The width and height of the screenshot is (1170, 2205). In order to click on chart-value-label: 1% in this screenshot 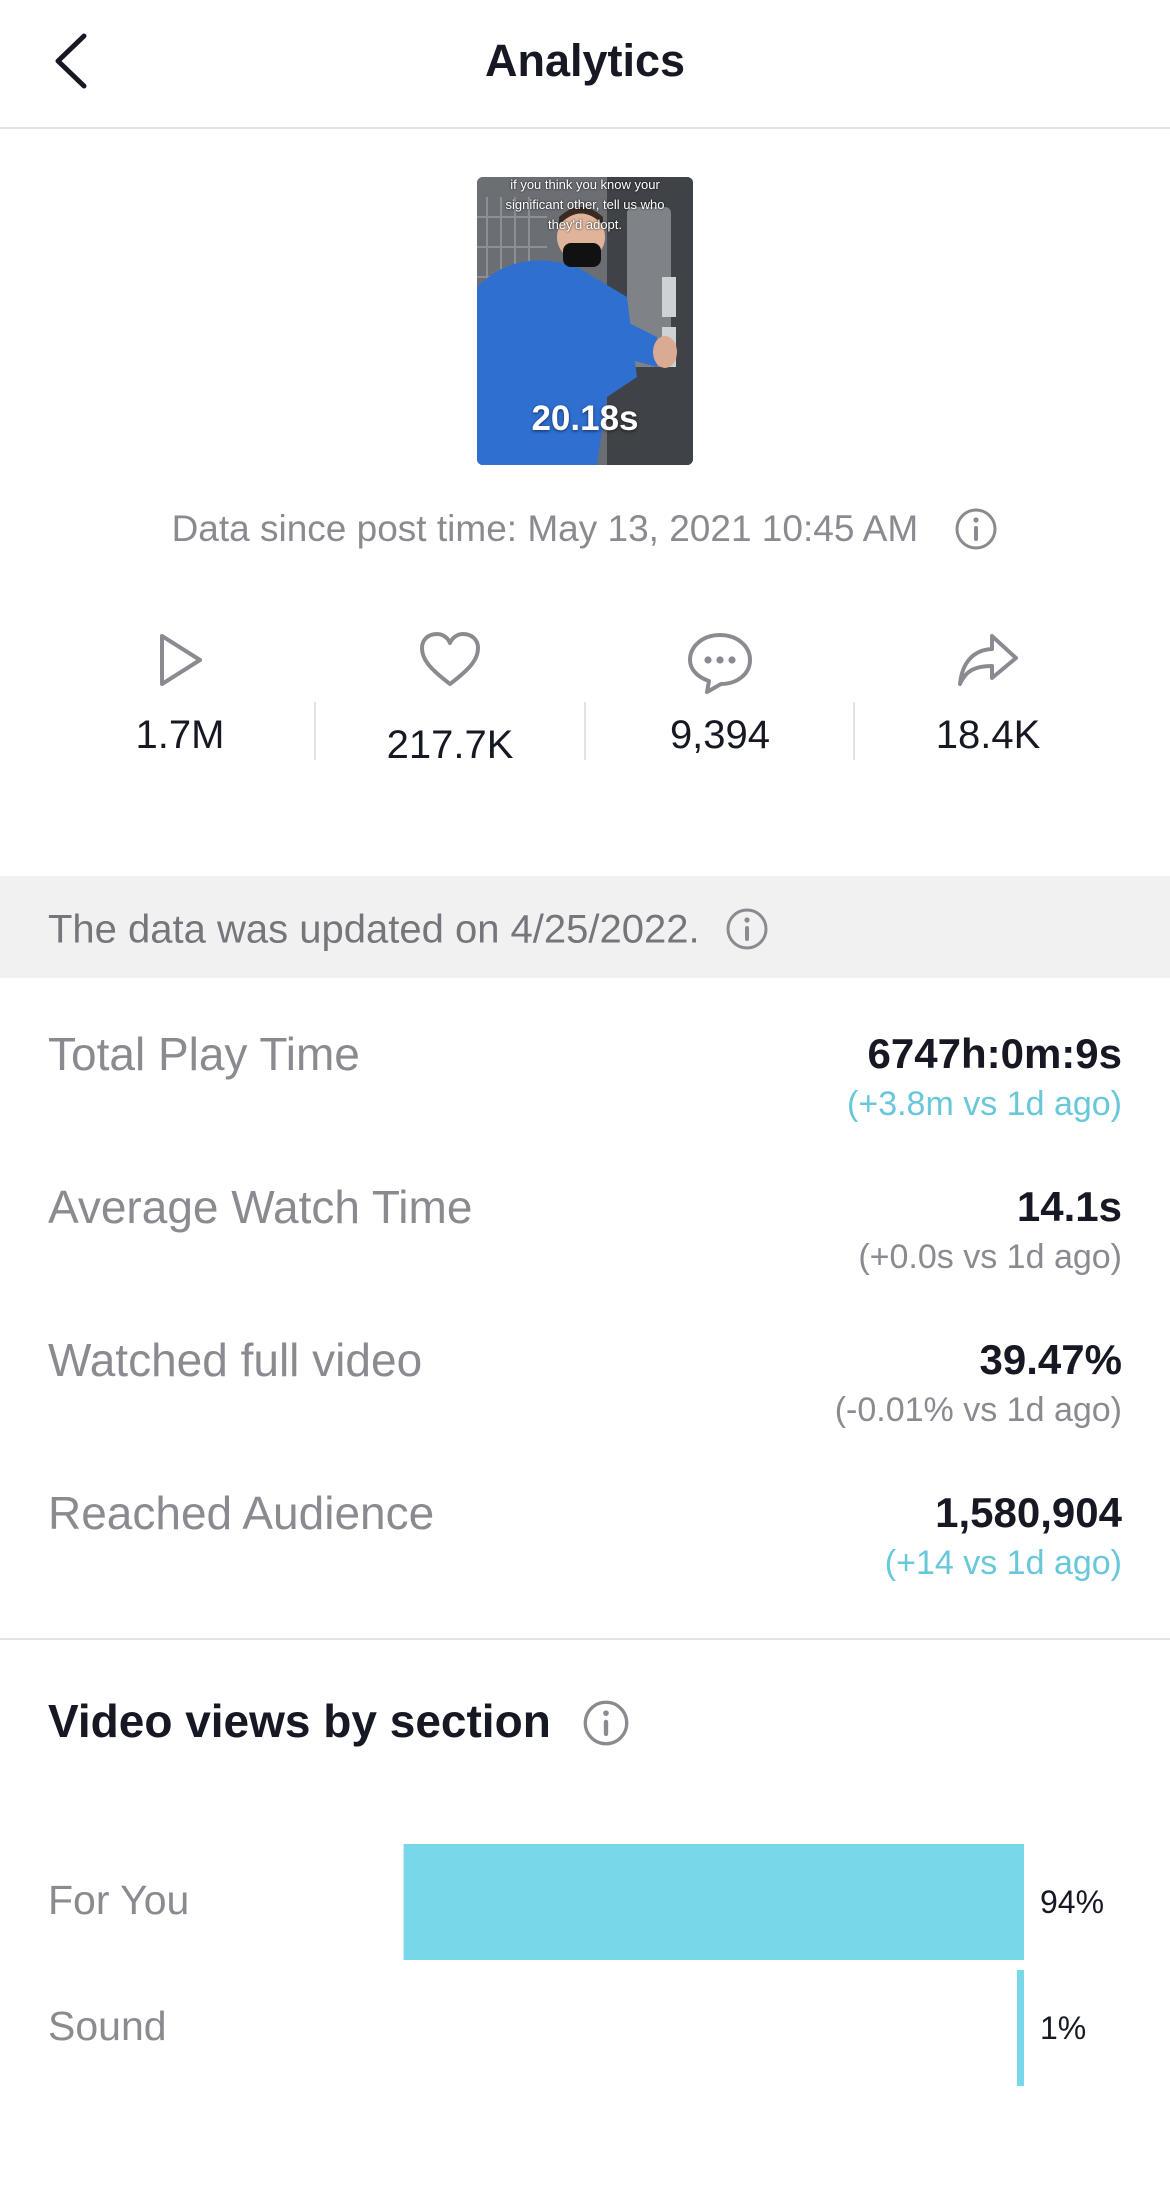, I will do `click(1063, 2028)`.